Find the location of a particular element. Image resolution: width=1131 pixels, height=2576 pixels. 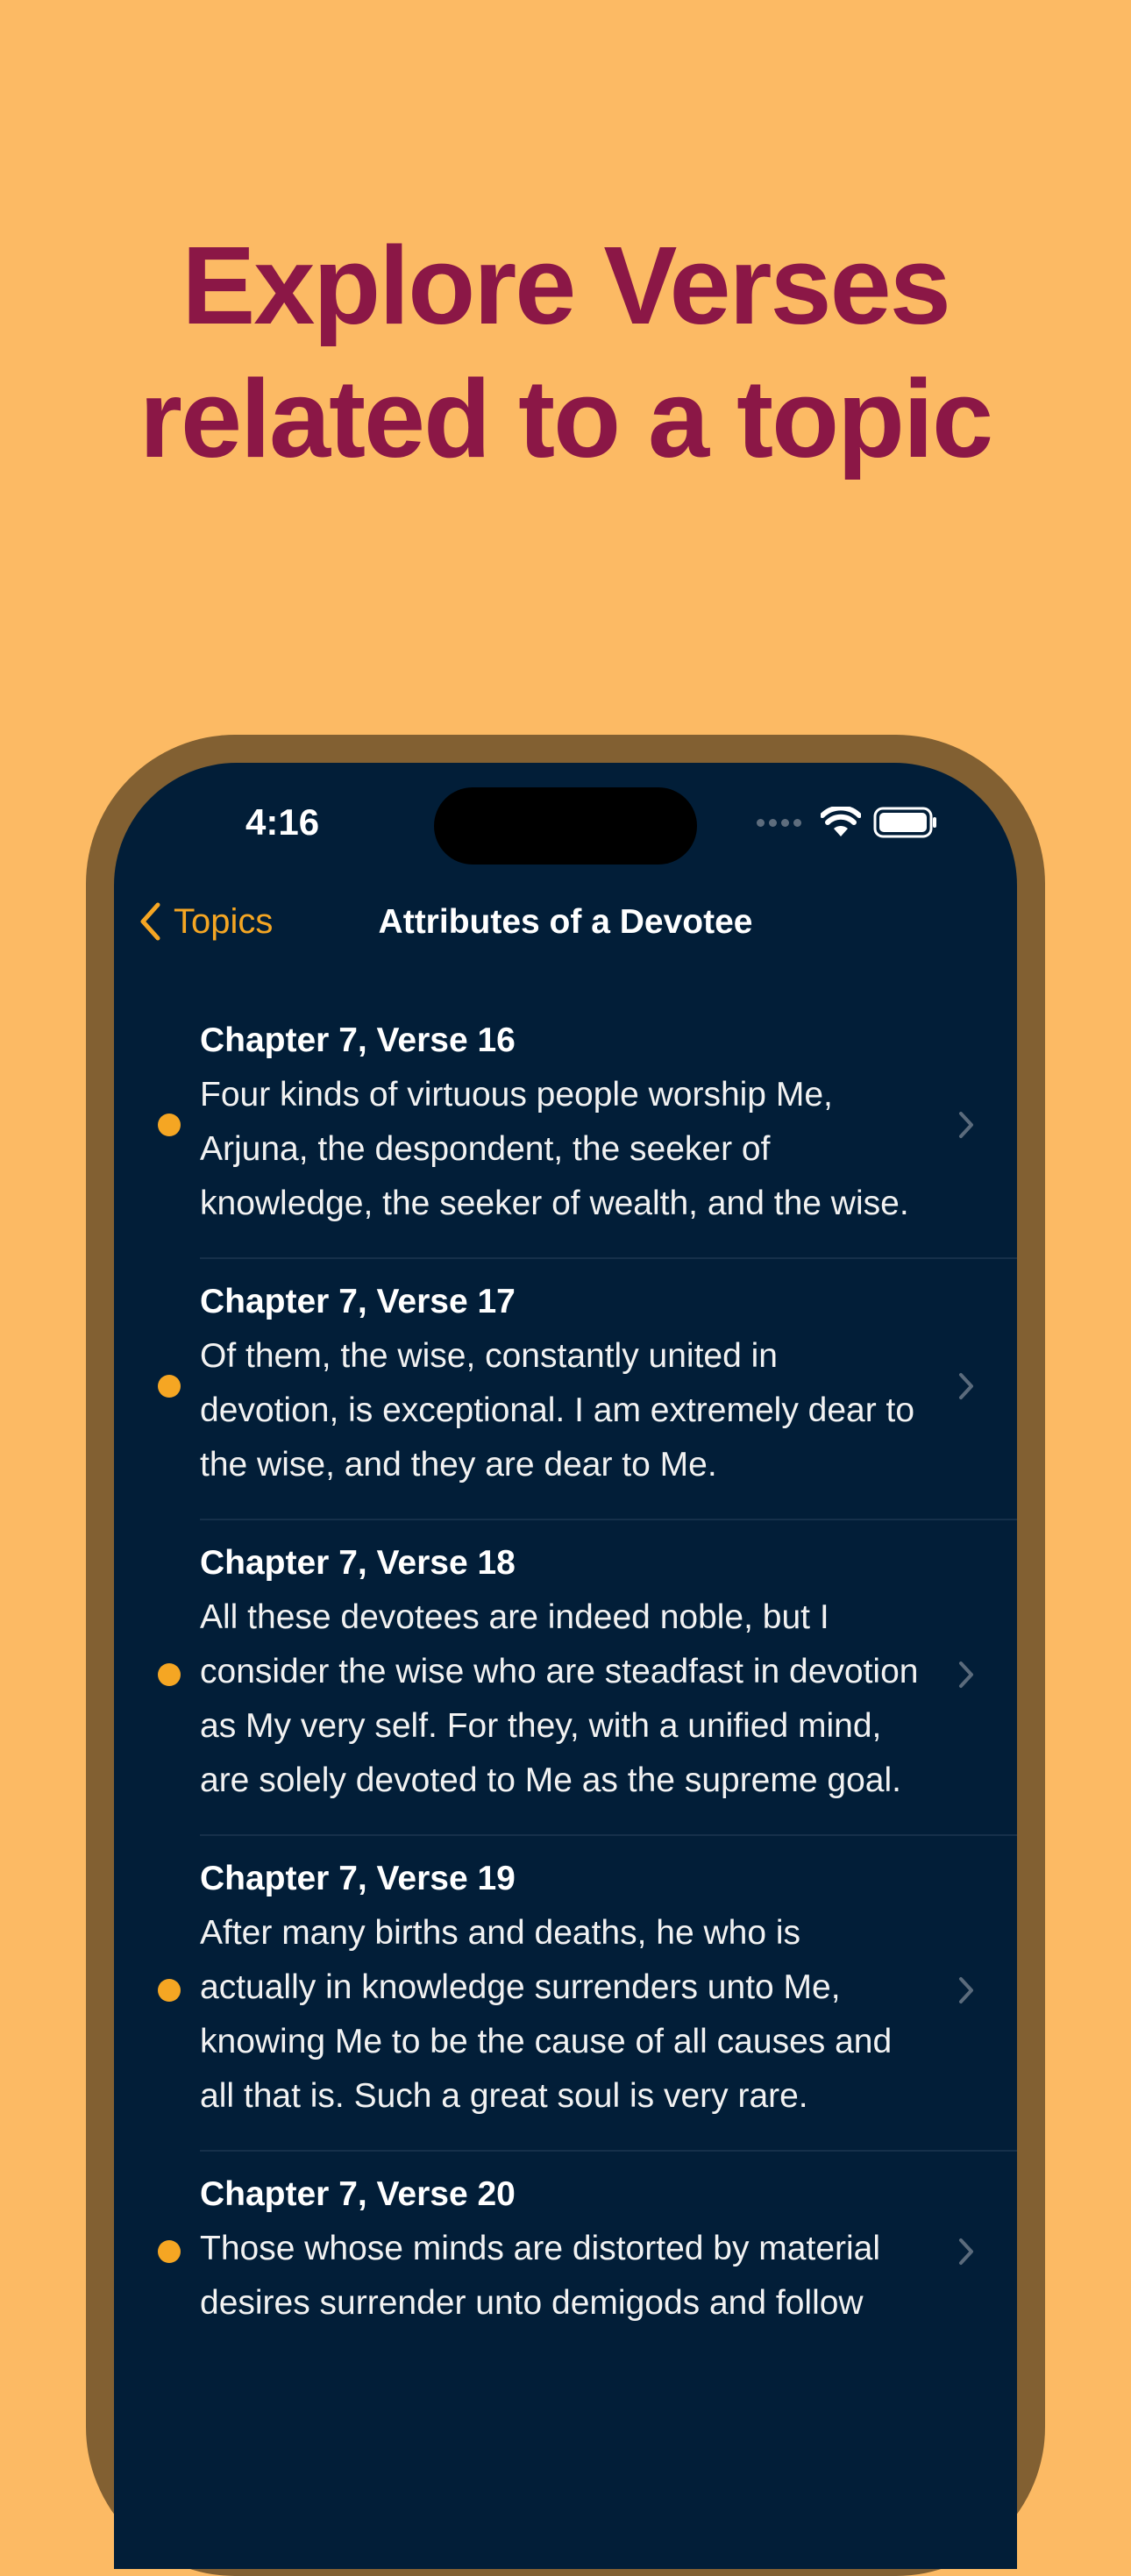

dynamic-island is located at coordinates (565, 826).